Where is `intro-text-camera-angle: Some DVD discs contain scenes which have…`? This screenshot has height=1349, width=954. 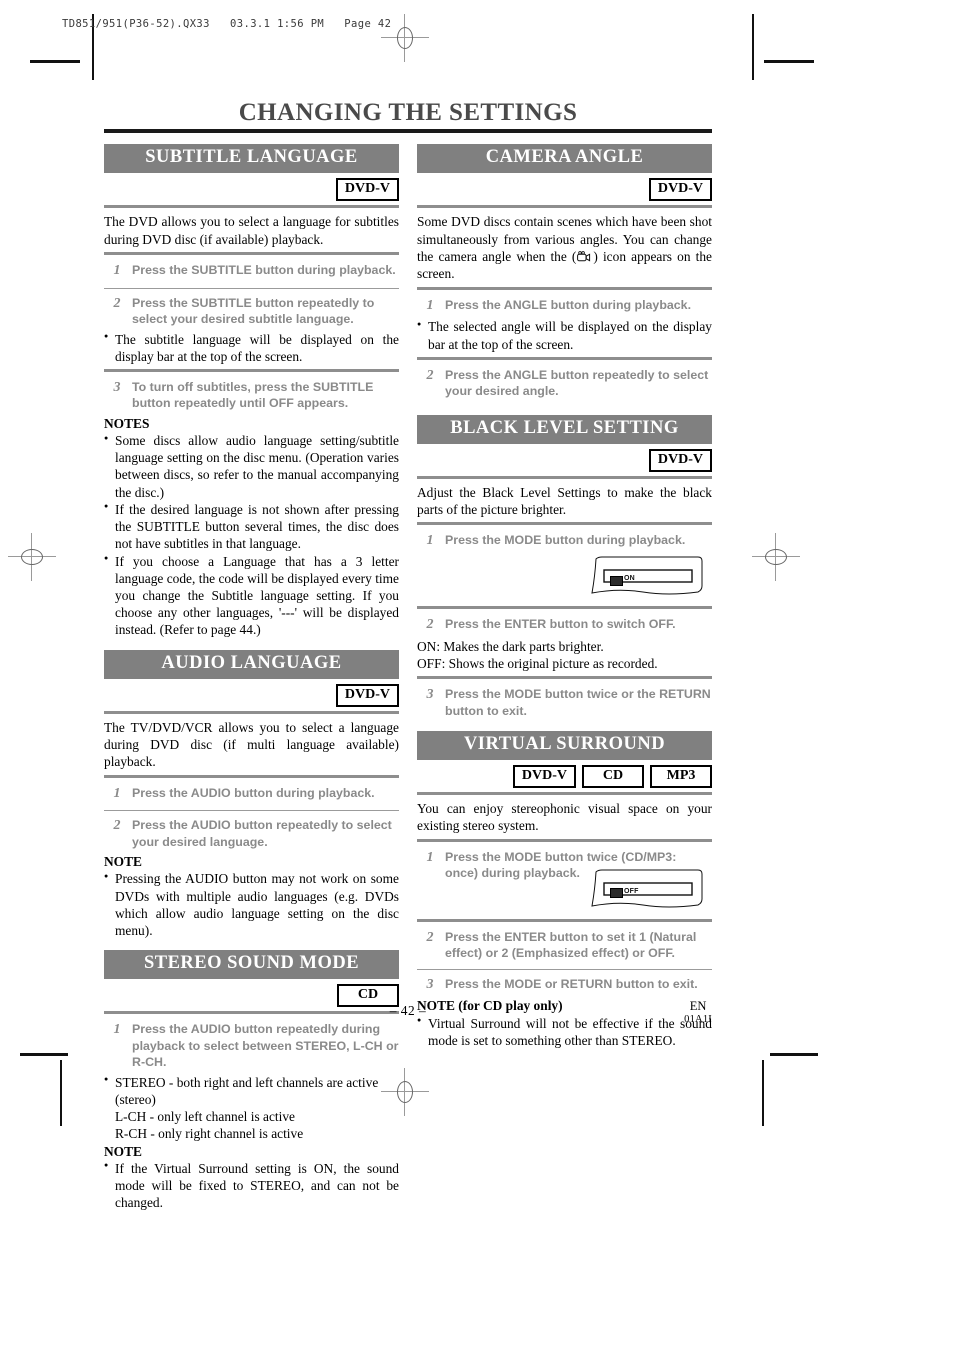 intro-text-camera-angle: Some DVD discs contain scenes which have… is located at coordinates (564, 248).